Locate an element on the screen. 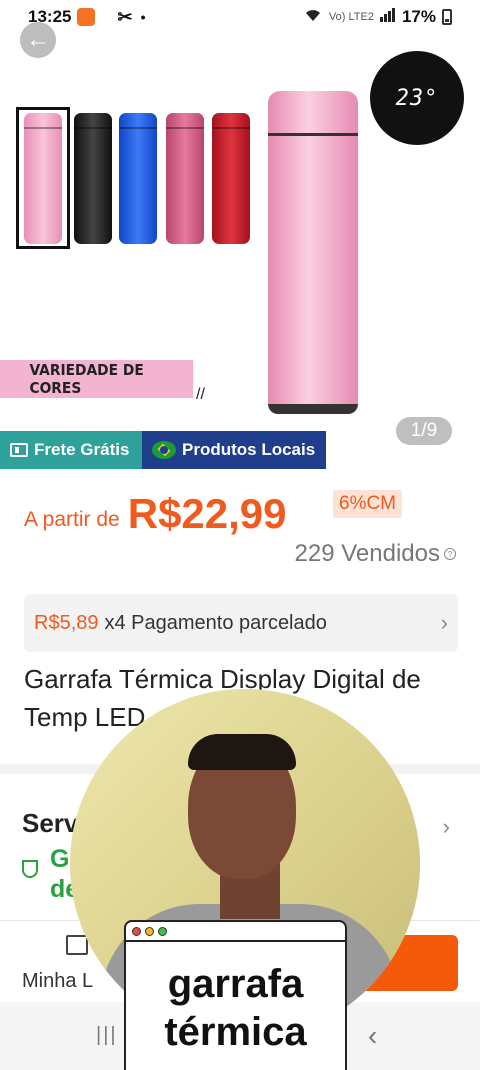 The width and height of the screenshot is (480, 1070). wifi-icon is located at coordinates (313, 17).